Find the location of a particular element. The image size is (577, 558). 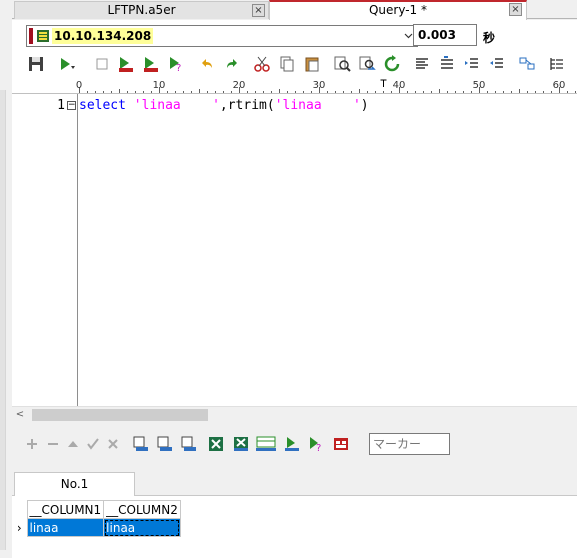

tab-lftpn-label: LFTPN.a5er is located at coordinates (141, 10).